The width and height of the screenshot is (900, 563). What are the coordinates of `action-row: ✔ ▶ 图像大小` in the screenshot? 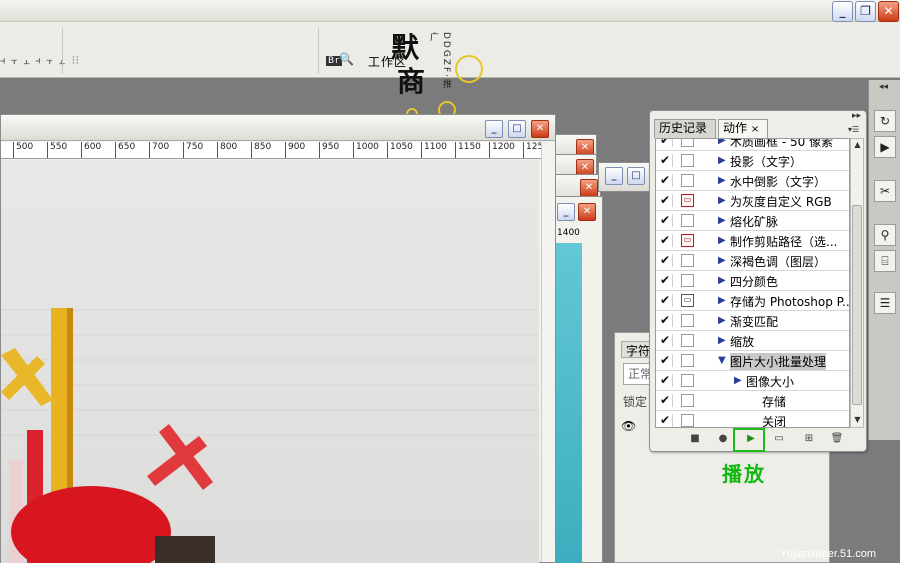 It's located at (752, 381).